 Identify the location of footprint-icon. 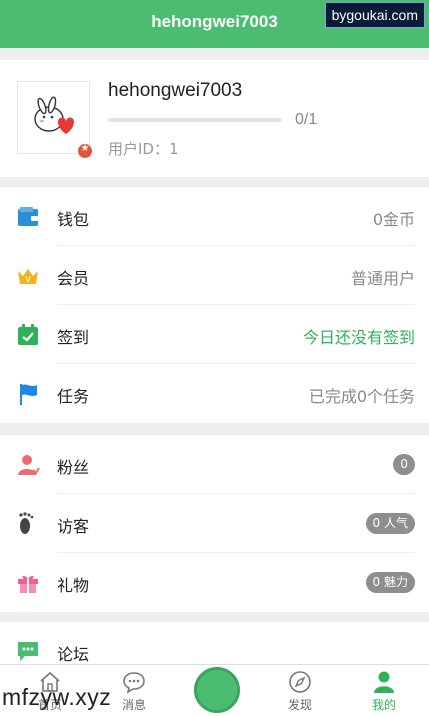
(26, 523).